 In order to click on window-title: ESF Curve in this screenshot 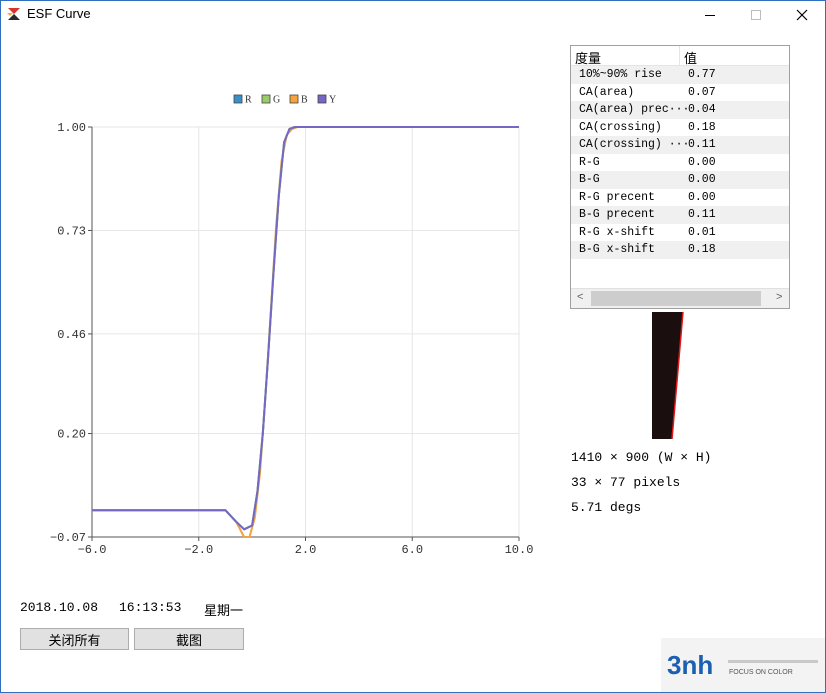, I will do `click(59, 13)`.